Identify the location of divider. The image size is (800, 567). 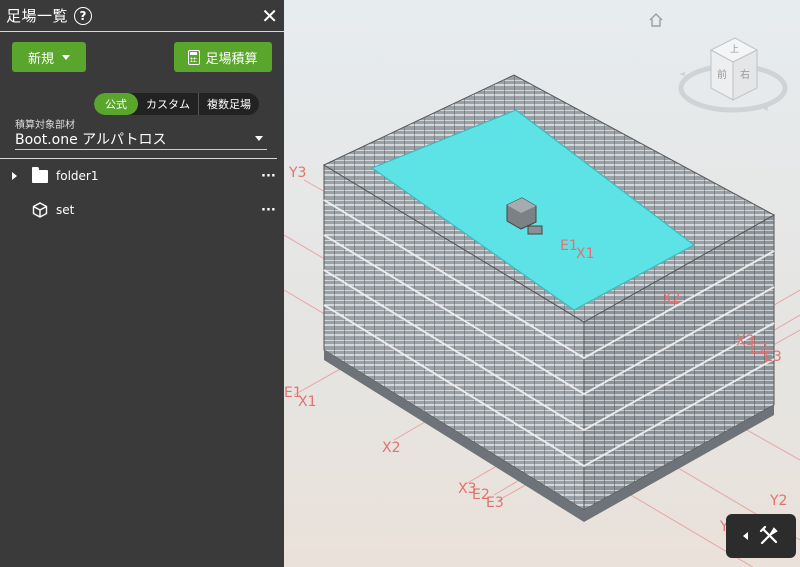
(138, 158).